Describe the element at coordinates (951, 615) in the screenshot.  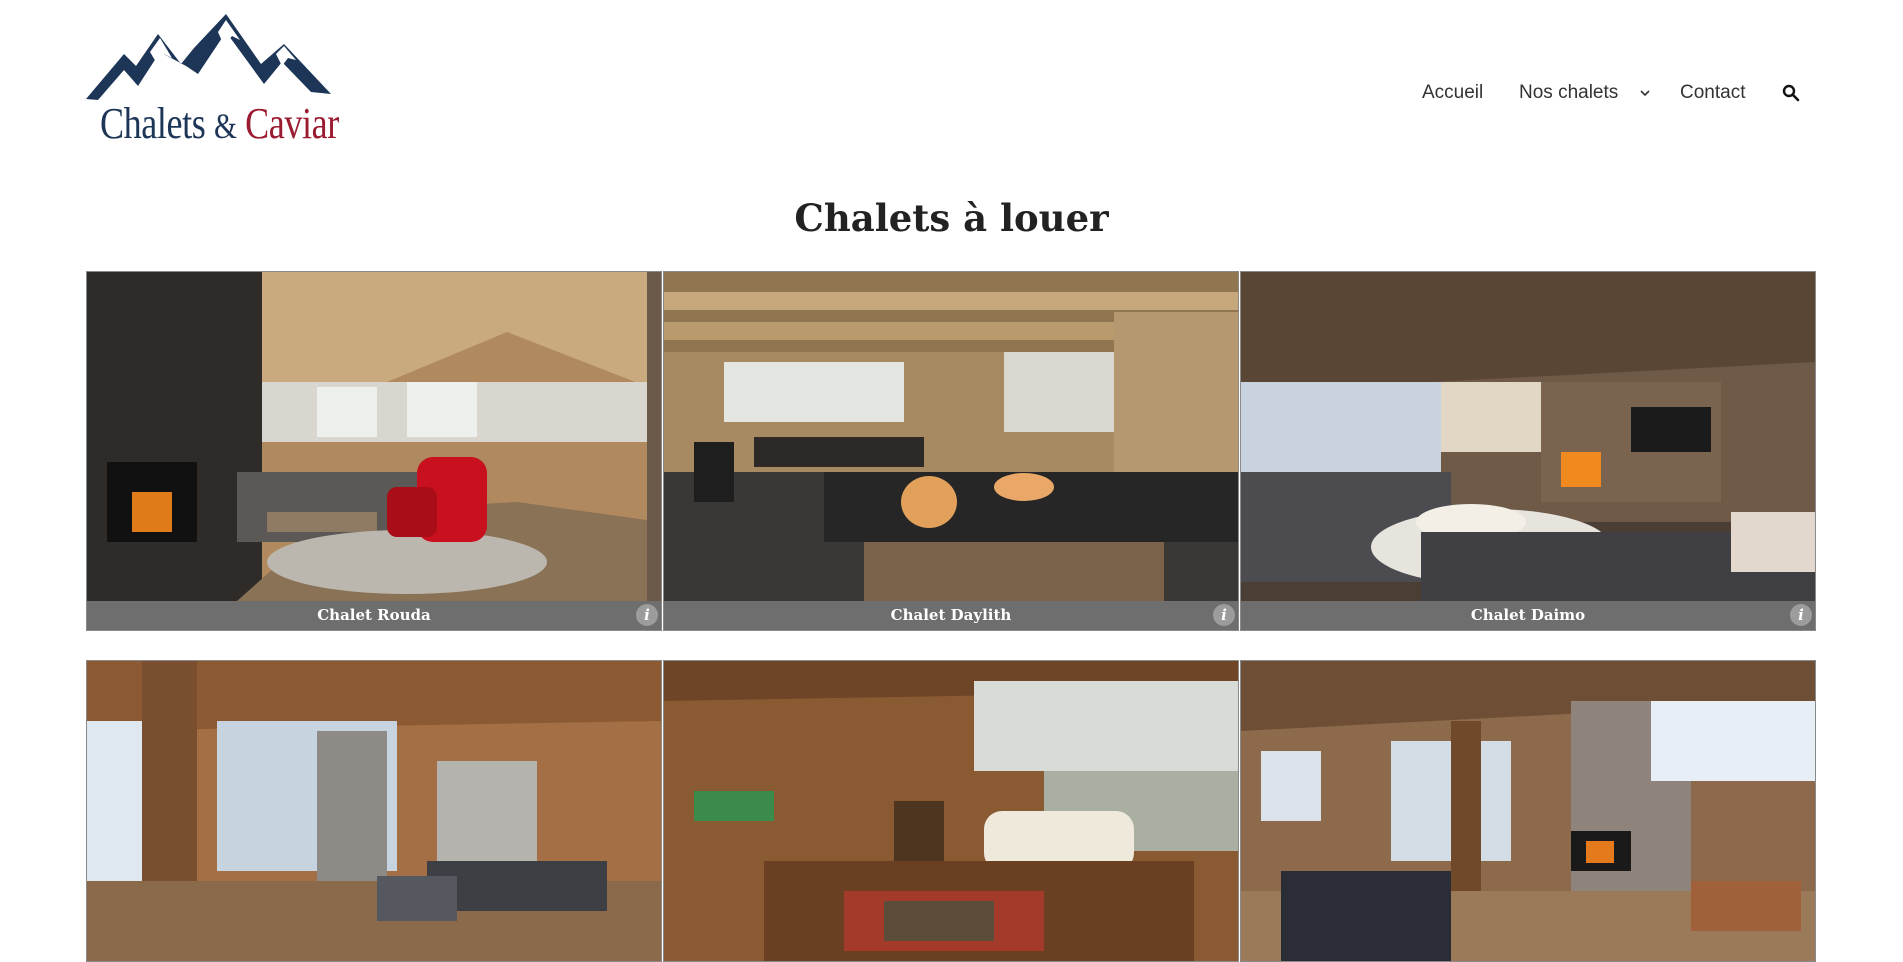
I see `chalet-daylith-name: Chalet Daylith` at that location.